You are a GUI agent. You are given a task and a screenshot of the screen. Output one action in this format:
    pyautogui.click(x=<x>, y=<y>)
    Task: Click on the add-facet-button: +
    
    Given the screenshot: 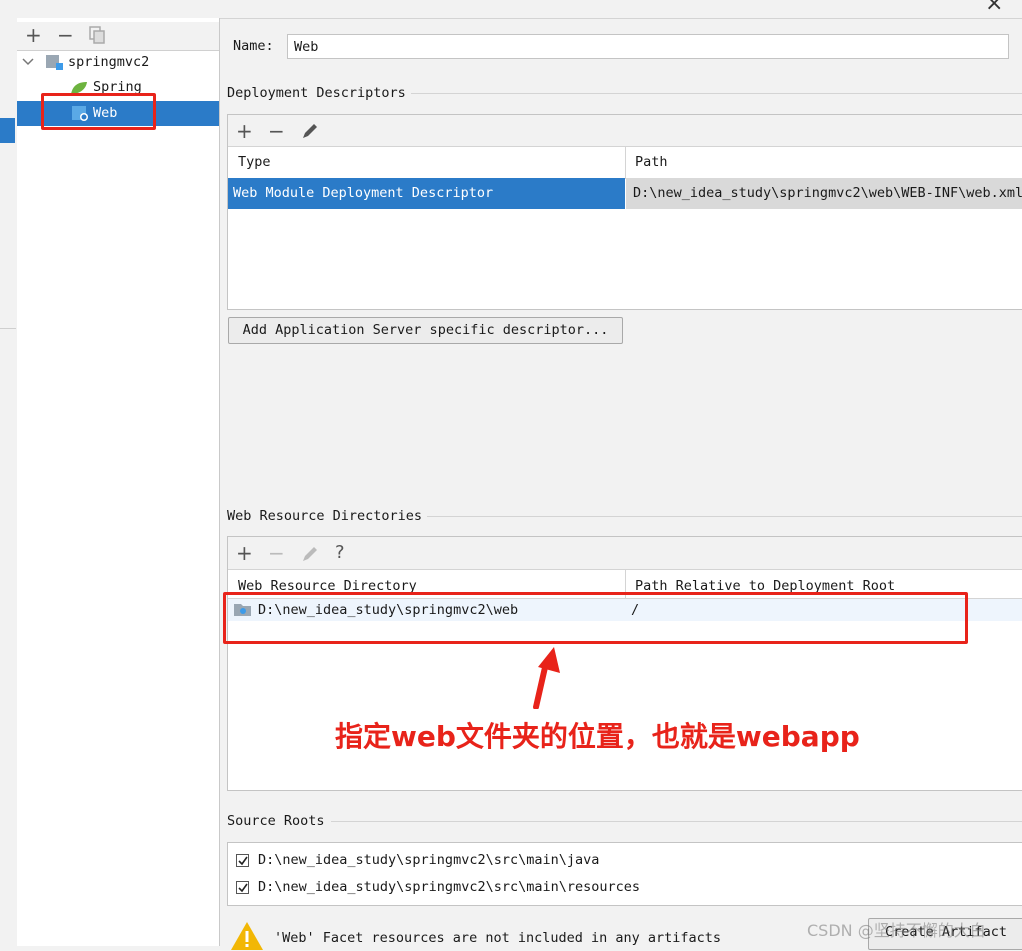 What is the action you would take?
    pyautogui.click(x=33, y=35)
    